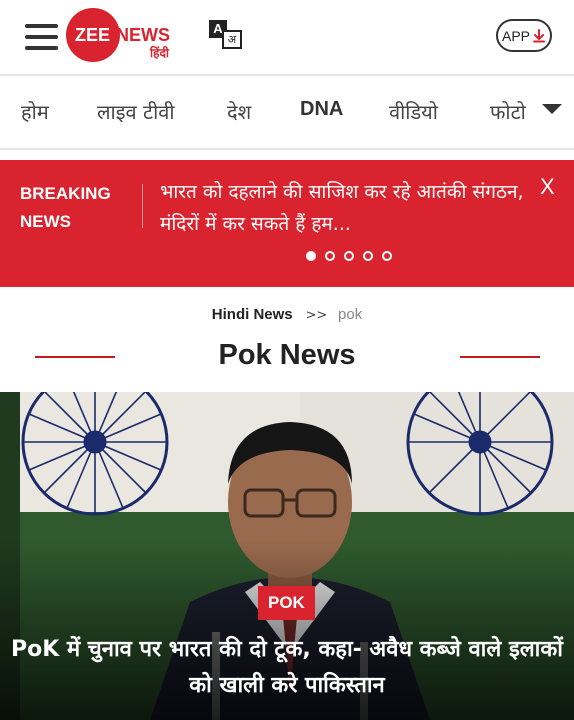 Image resolution: width=574 pixels, height=720 pixels. I want to click on category-tag: POK, so click(286, 603).